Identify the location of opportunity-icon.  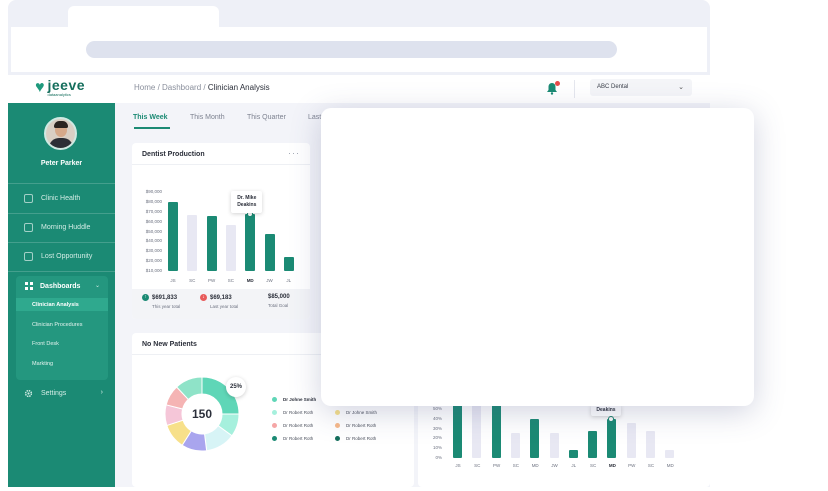
(28, 256).